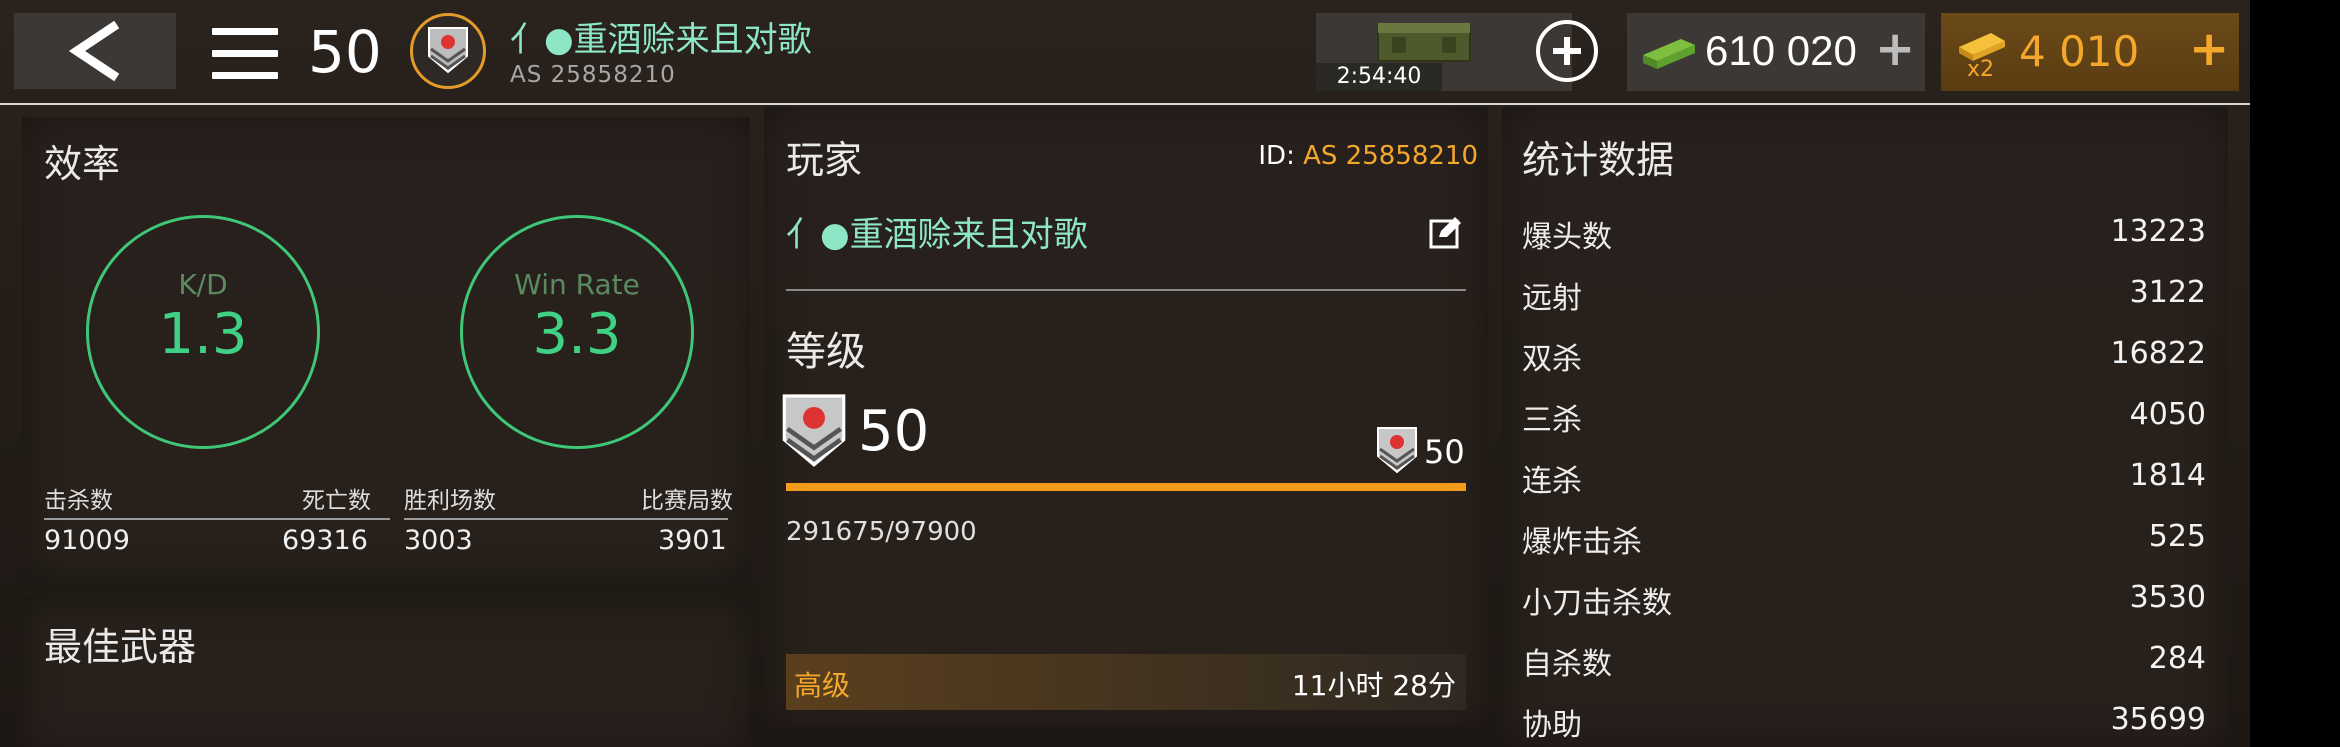 This screenshot has width=2340, height=747. Describe the element at coordinates (2158, 353) in the screenshot. I see `stat-value: 16822` at that location.